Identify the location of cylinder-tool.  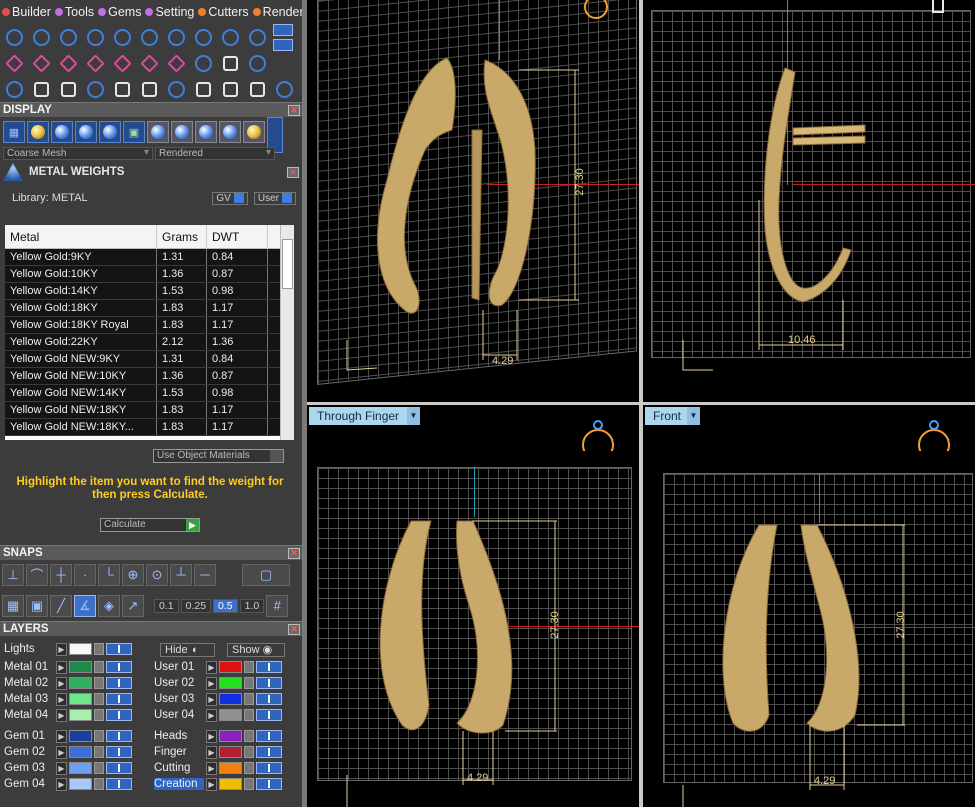
(230, 37).